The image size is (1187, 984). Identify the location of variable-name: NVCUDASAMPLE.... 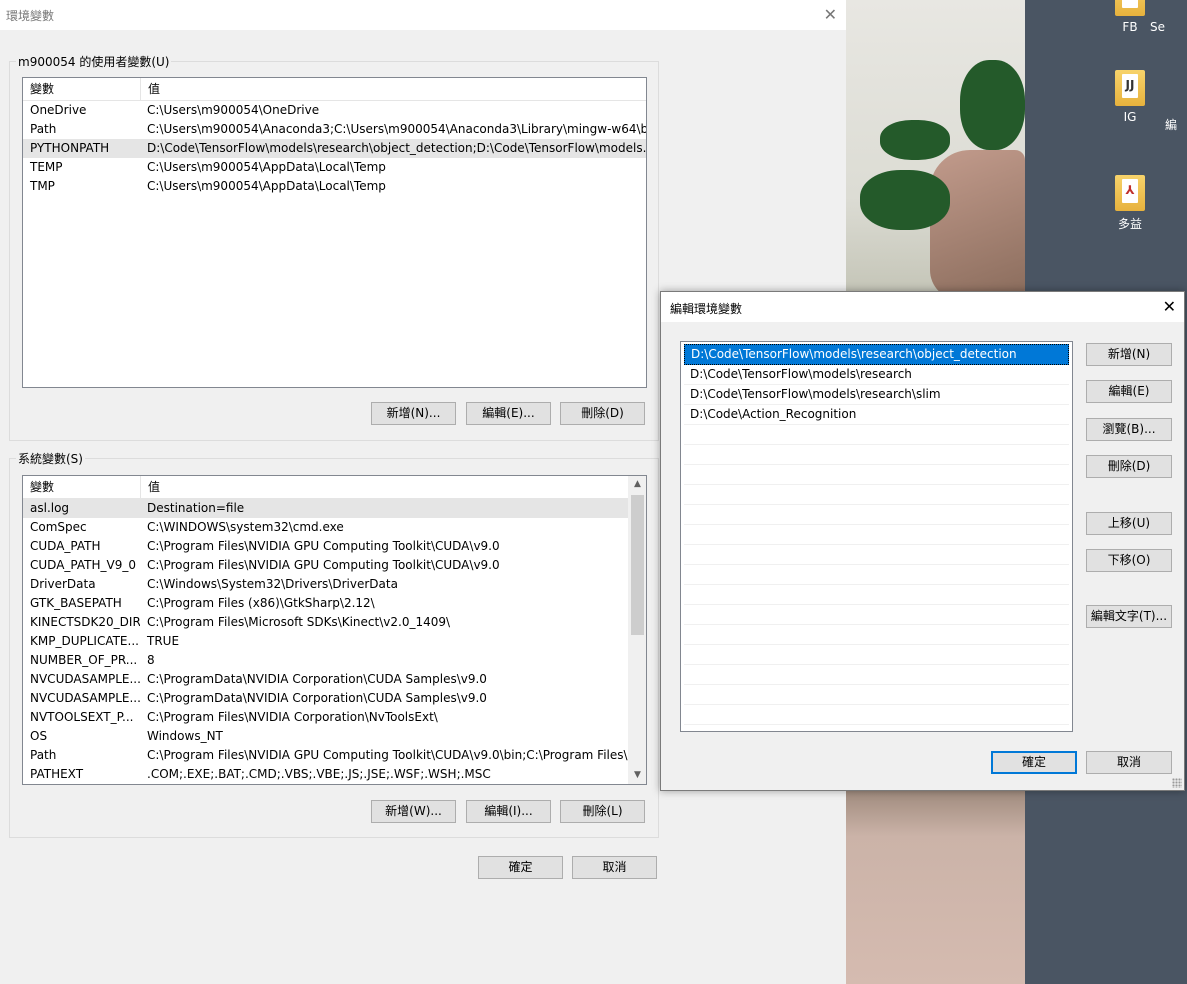
(85, 679).